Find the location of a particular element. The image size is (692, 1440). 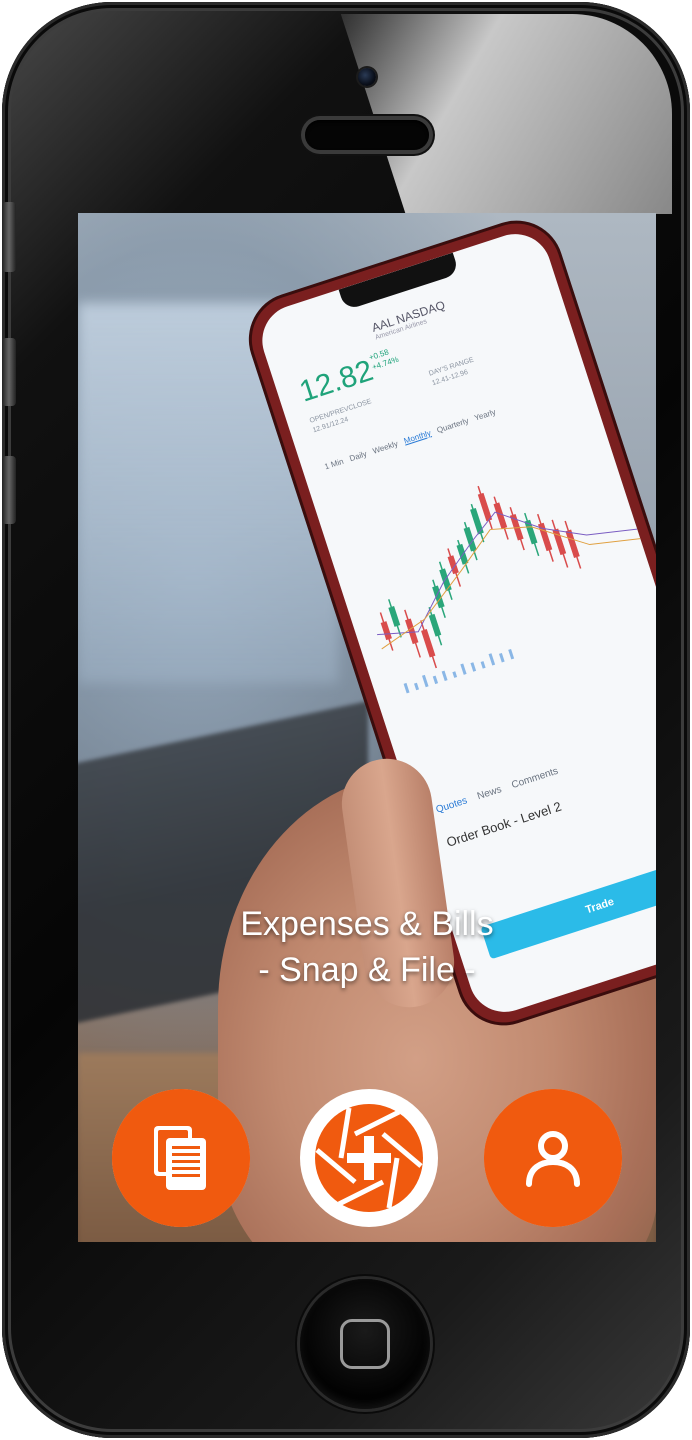

snap-button is located at coordinates (369, 1158).